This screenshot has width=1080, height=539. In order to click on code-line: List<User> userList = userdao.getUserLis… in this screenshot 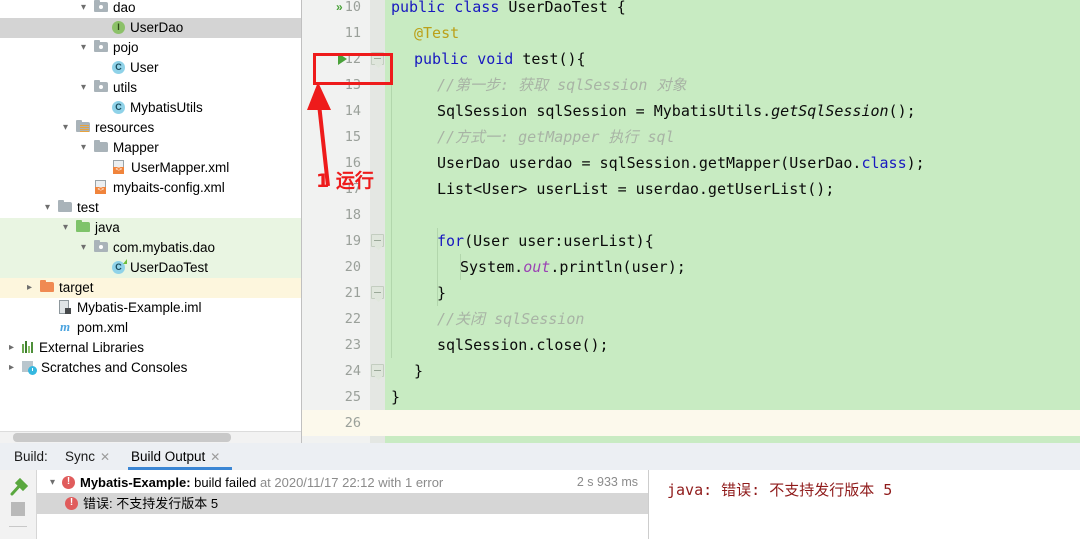, I will do `click(635, 189)`.